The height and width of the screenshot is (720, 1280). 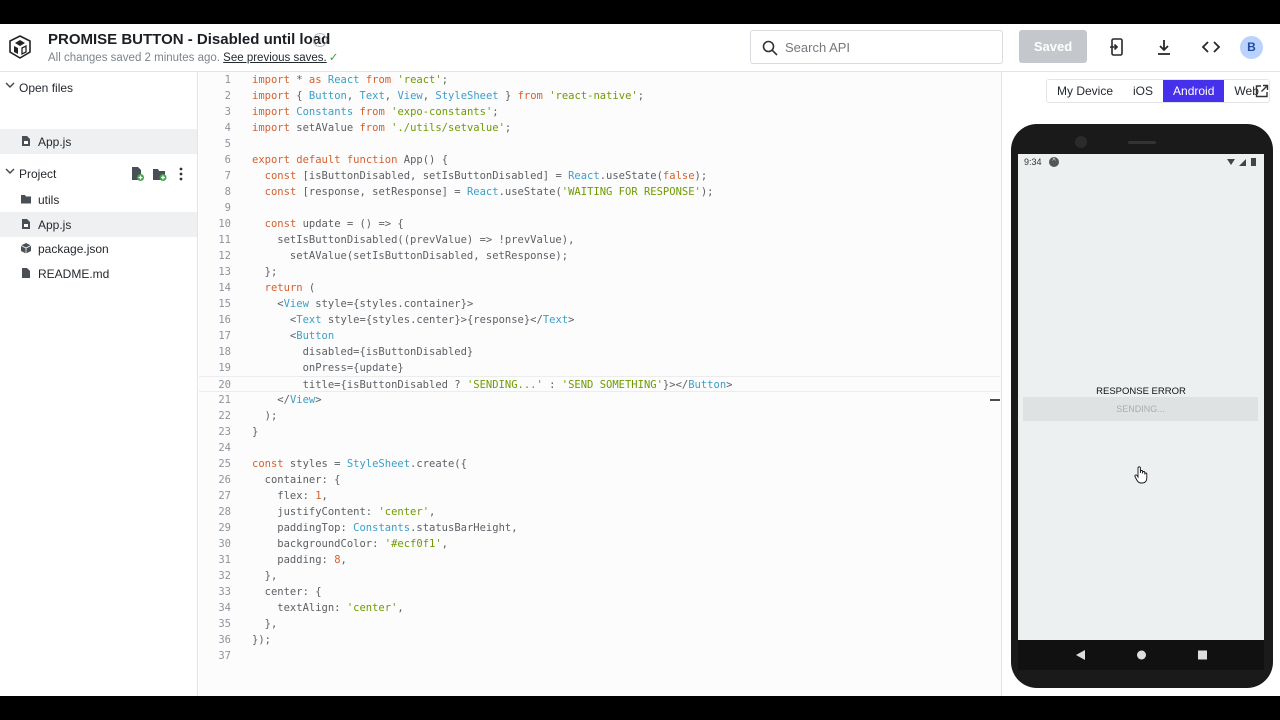 What do you see at coordinates (275, 58) in the screenshot?
I see `previous-saves-link: See previous saves.` at bounding box center [275, 58].